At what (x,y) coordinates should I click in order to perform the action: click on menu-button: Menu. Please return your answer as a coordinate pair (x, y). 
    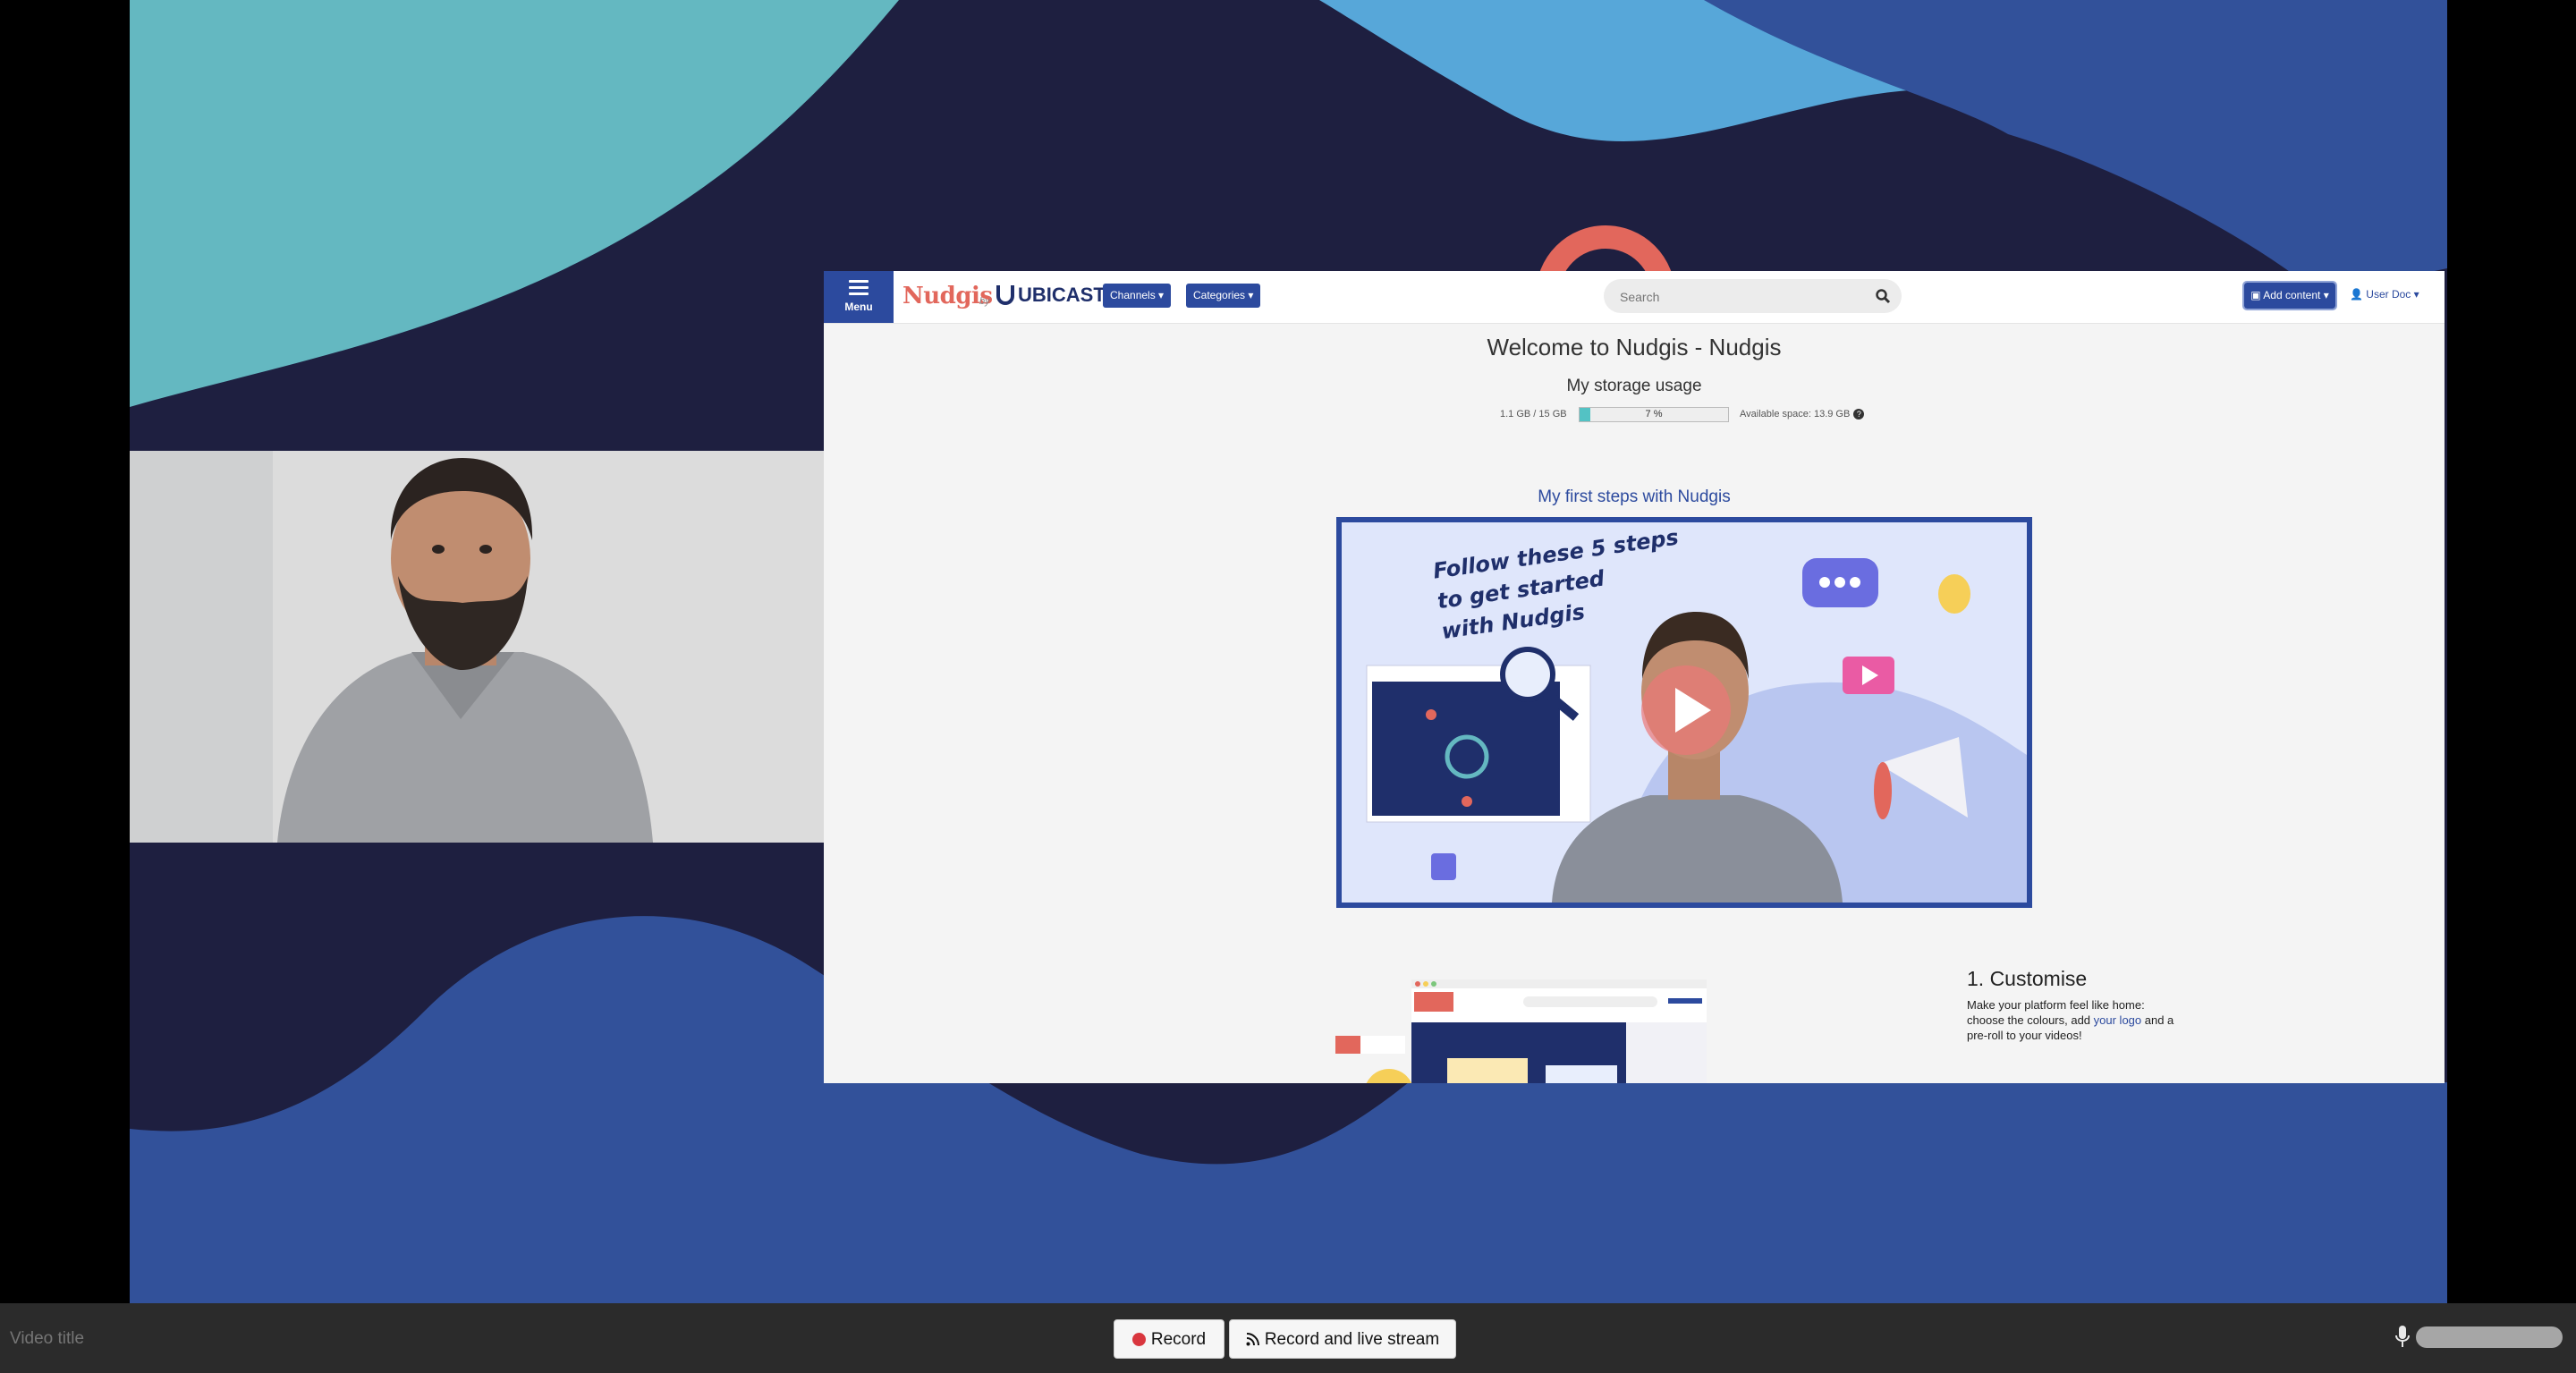
    Looking at the image, I should click on (859, 297).